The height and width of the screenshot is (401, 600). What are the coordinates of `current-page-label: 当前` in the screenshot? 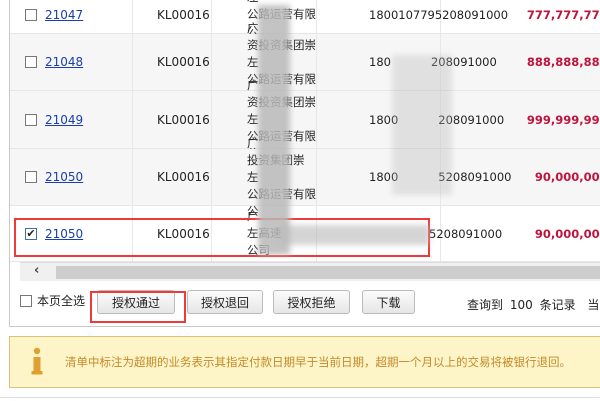 It's located at (593, 305).